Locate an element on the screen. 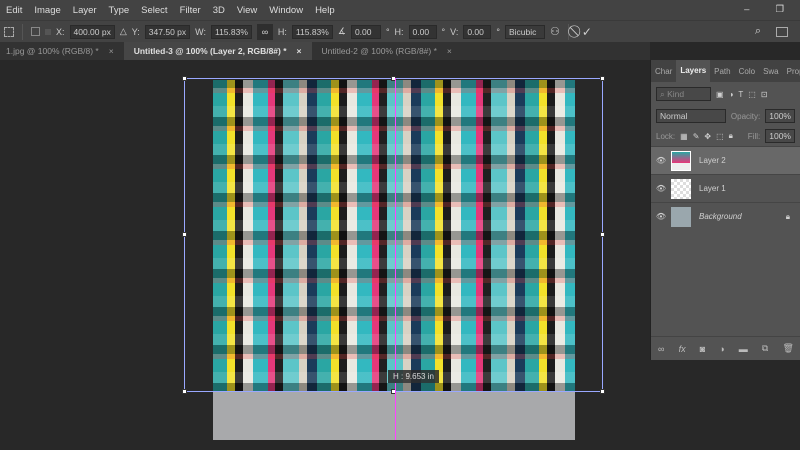 This screenshot has height=450, width=800. layer-name: Background is located at coordinates (720, 216).